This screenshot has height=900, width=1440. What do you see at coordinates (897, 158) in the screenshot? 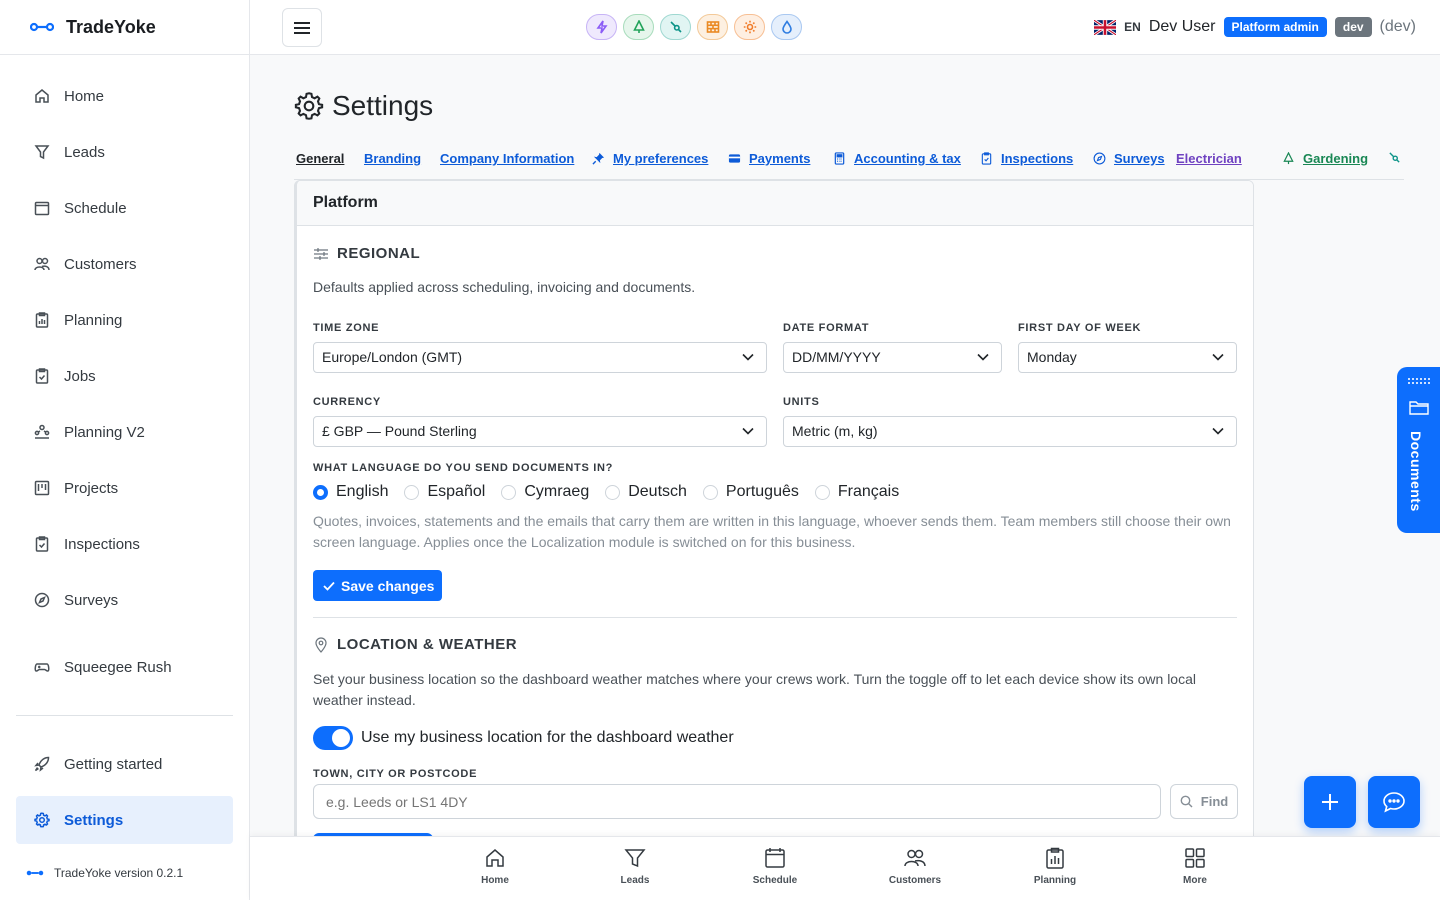
I see `tab-accounting-tax: Accounting & tax` at bounding box center [897, 158].